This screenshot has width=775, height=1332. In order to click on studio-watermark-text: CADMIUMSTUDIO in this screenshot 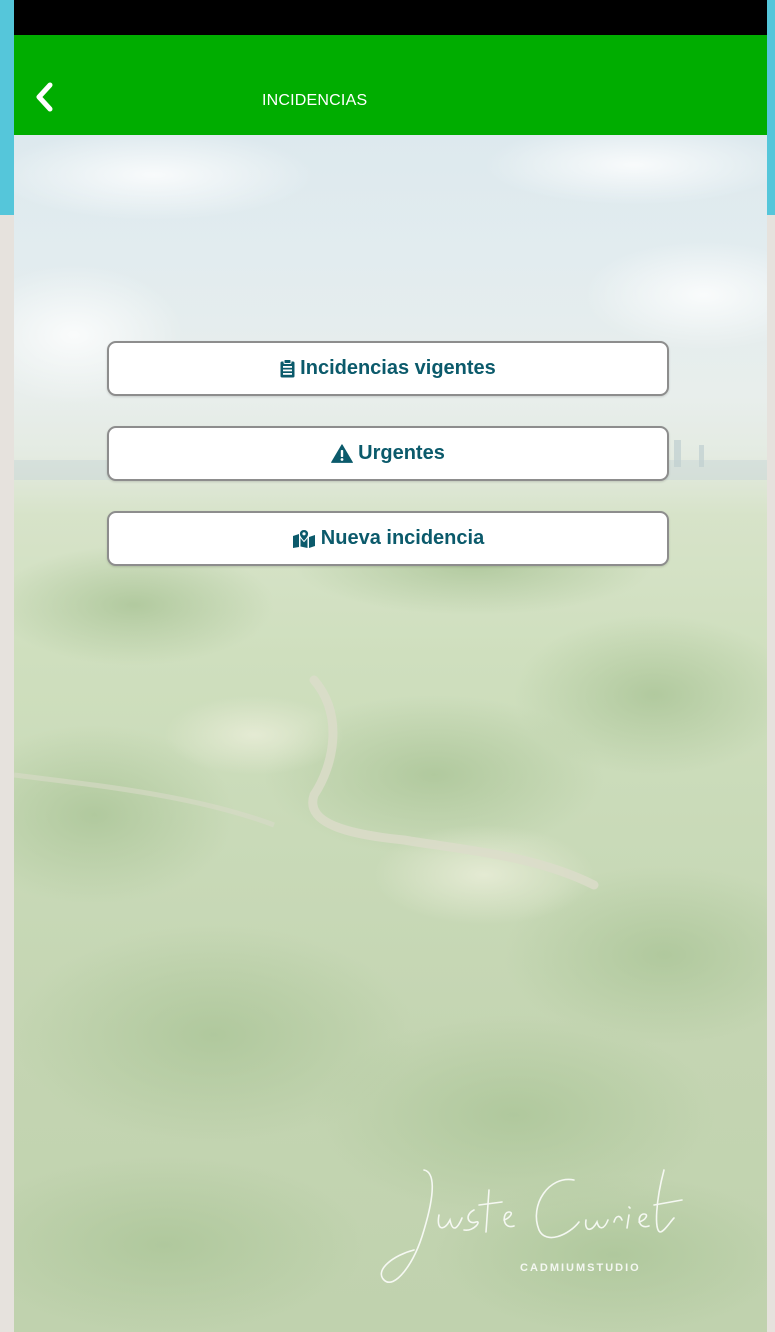, I will do `click(580, 1268)`.